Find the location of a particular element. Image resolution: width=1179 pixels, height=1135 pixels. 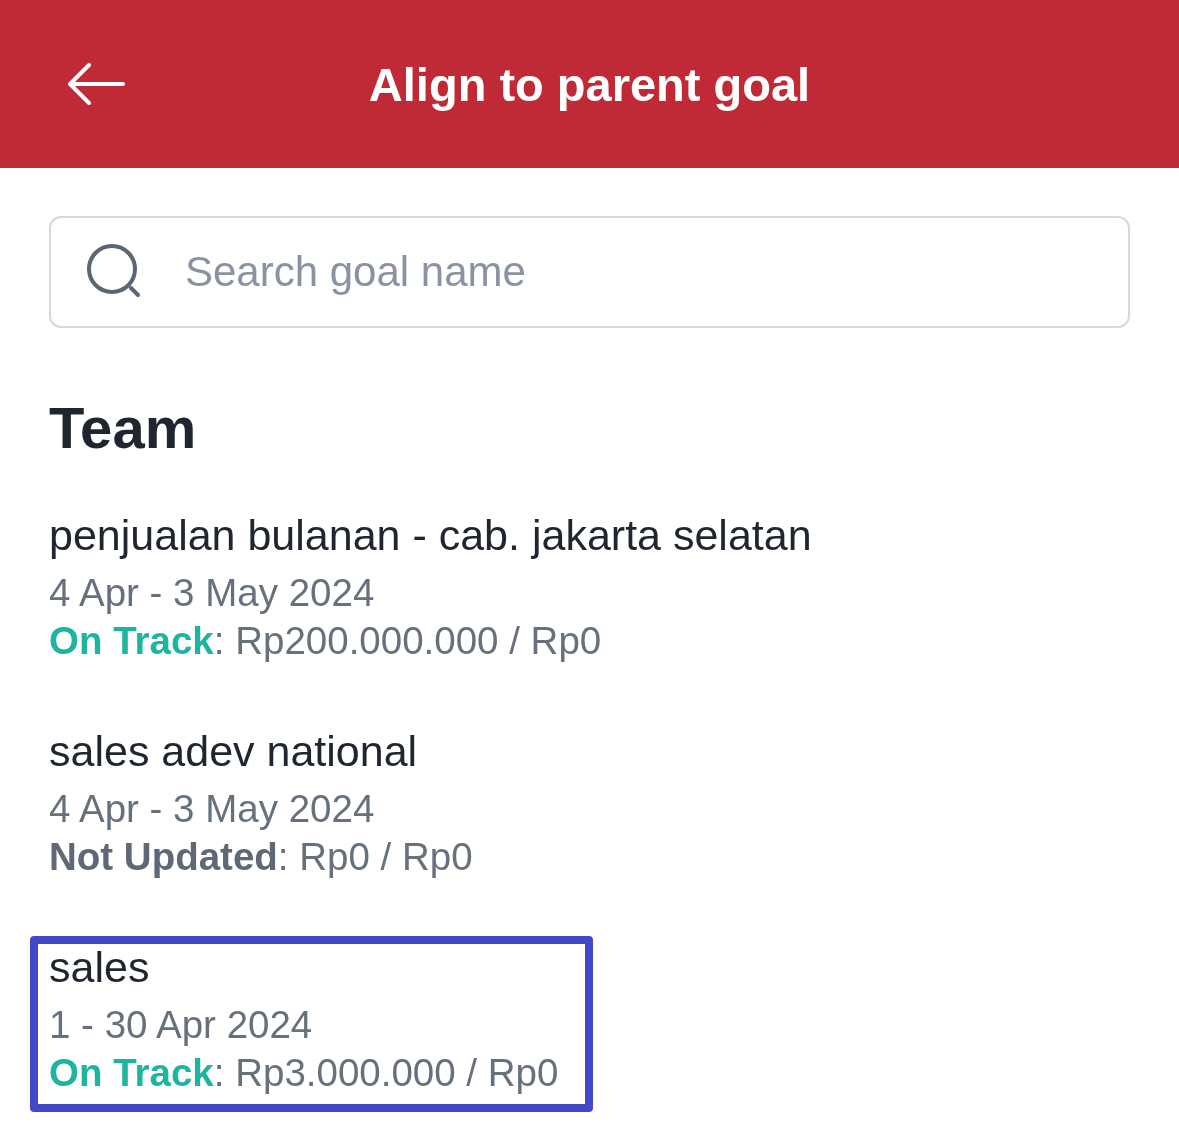

goal-name: sales adev national is located at coordinates (234, 751).